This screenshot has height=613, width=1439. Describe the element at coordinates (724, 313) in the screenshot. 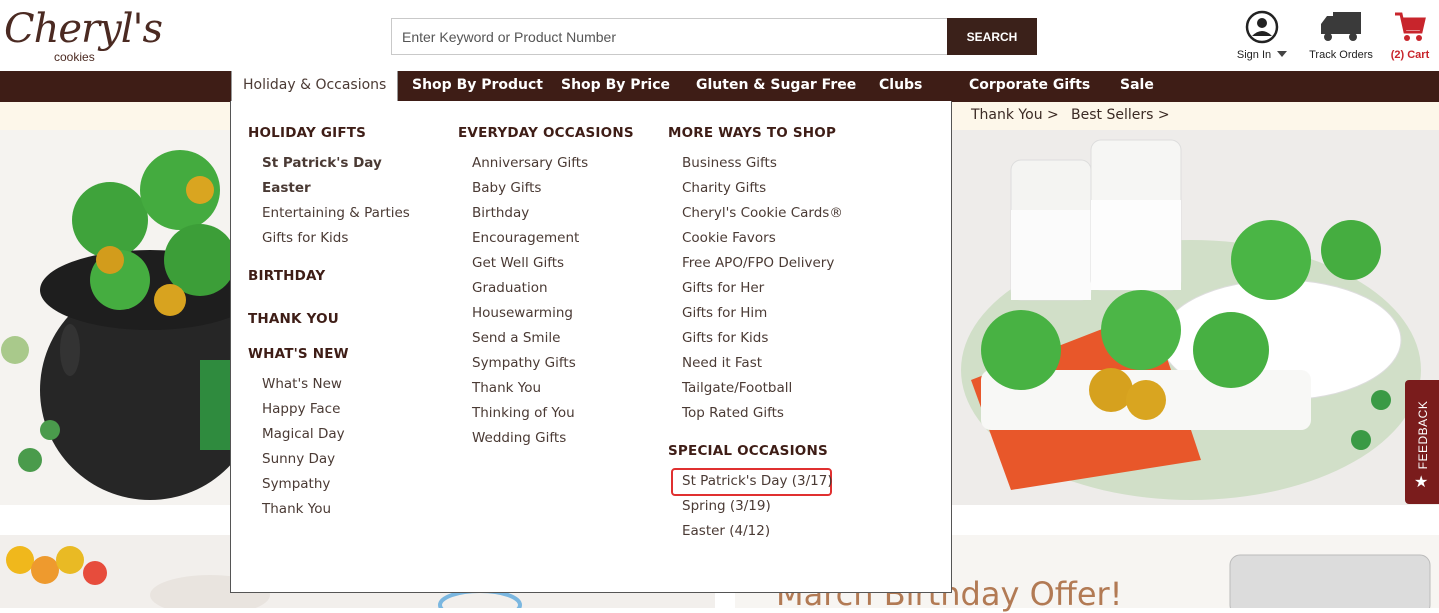

I see `menu-link-gifts-for-him: Gifts for Him` at that location.